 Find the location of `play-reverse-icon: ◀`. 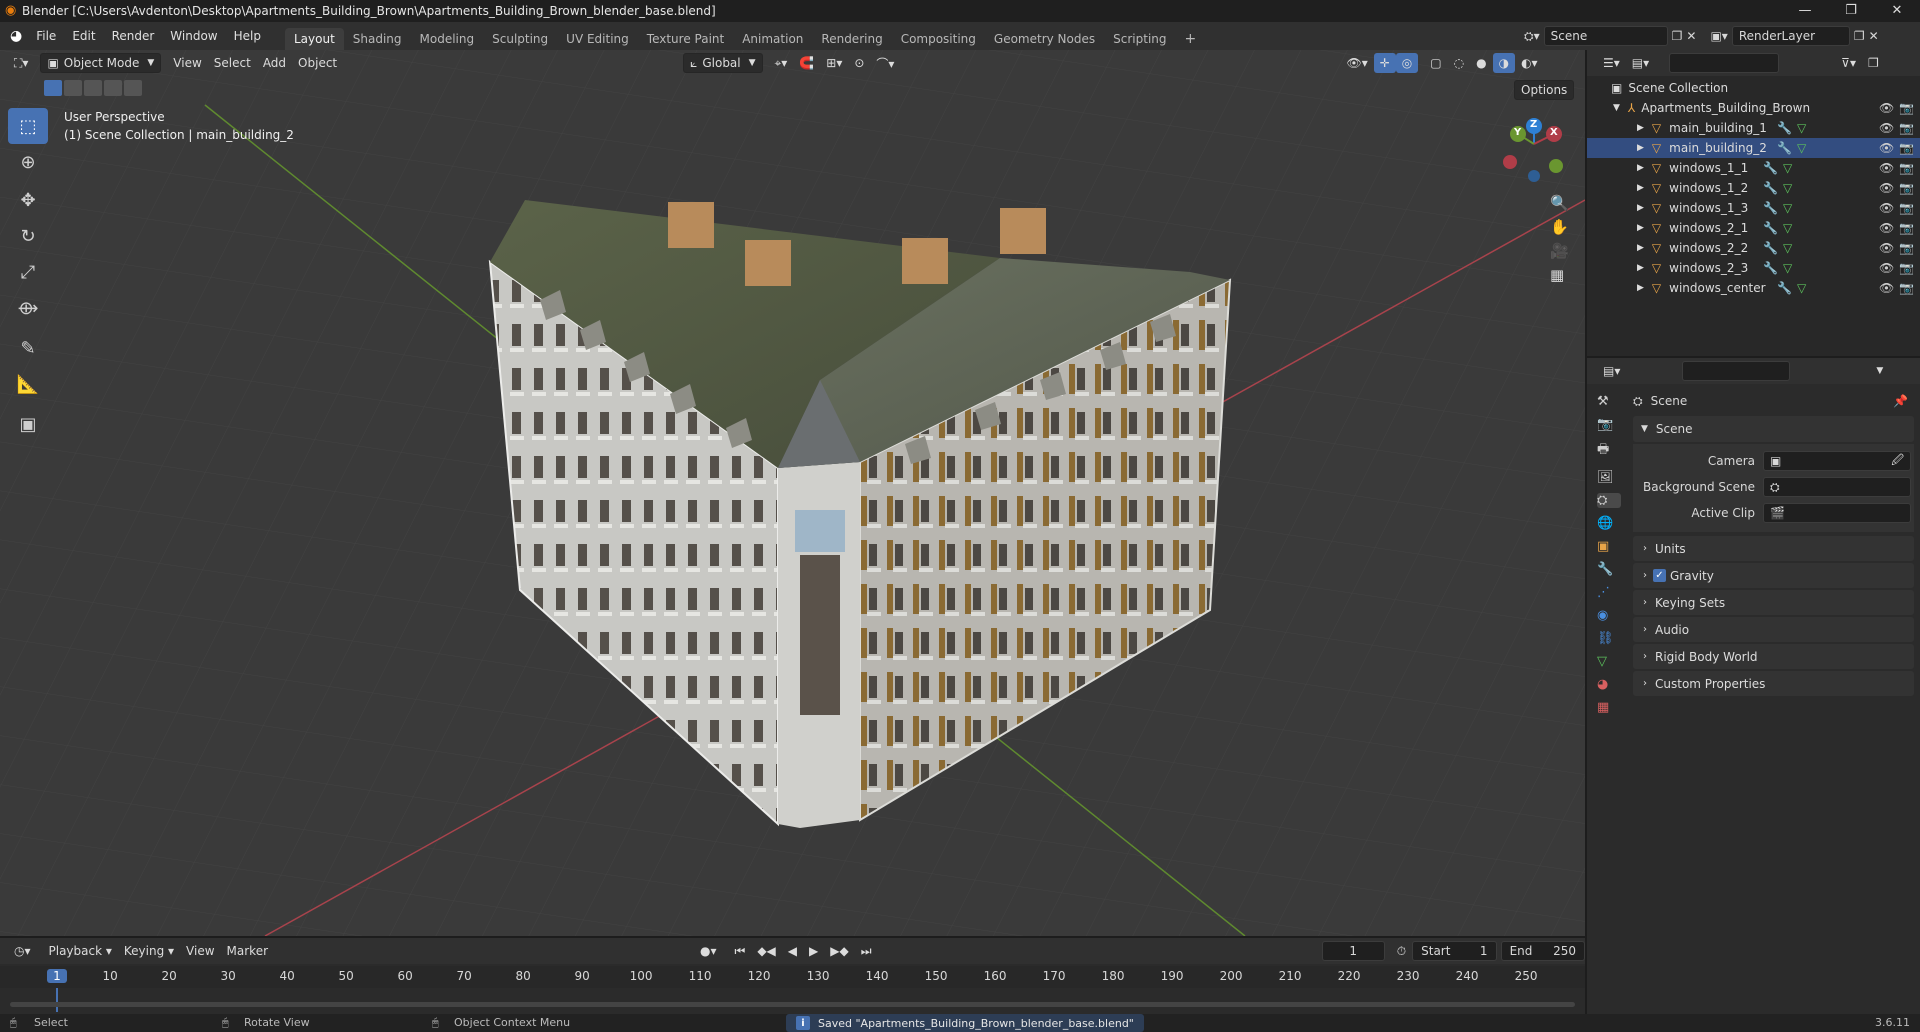

play-reverse-icon: ◀ is located at coordinates (792, 951).